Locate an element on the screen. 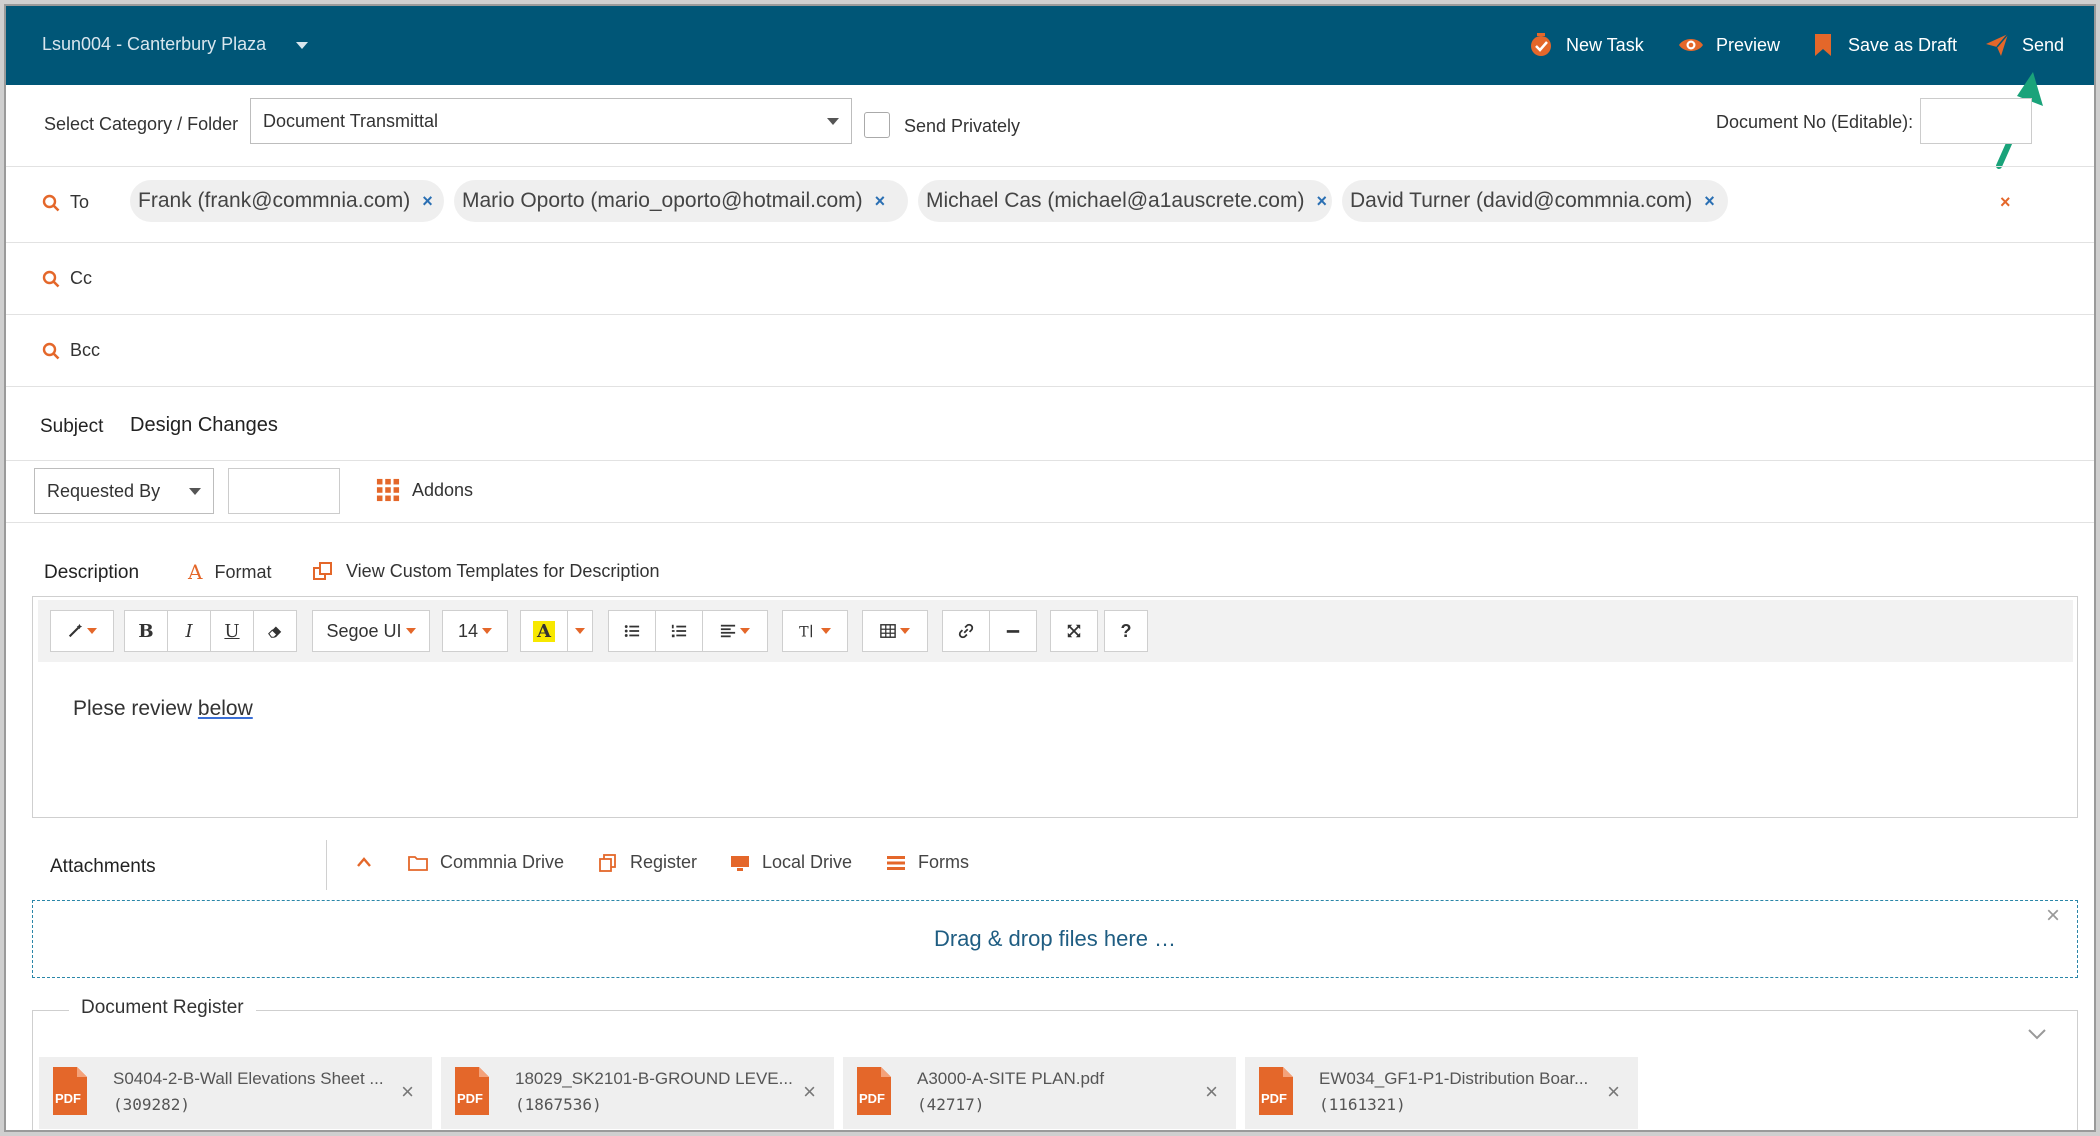 The height and width of the screenshot is (1136, 2100). file-size: (1867536) is located at coordinates (558, 1104).